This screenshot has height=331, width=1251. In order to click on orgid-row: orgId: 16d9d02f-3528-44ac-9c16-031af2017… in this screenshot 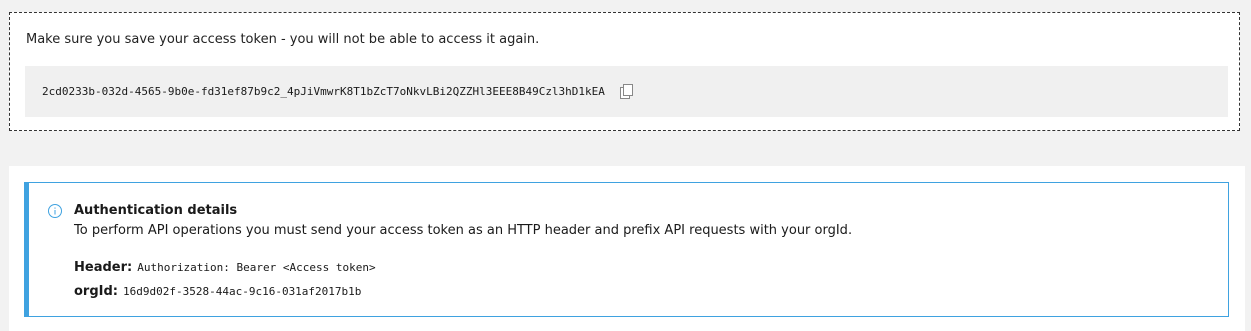, I will do `click(463, 292)`.